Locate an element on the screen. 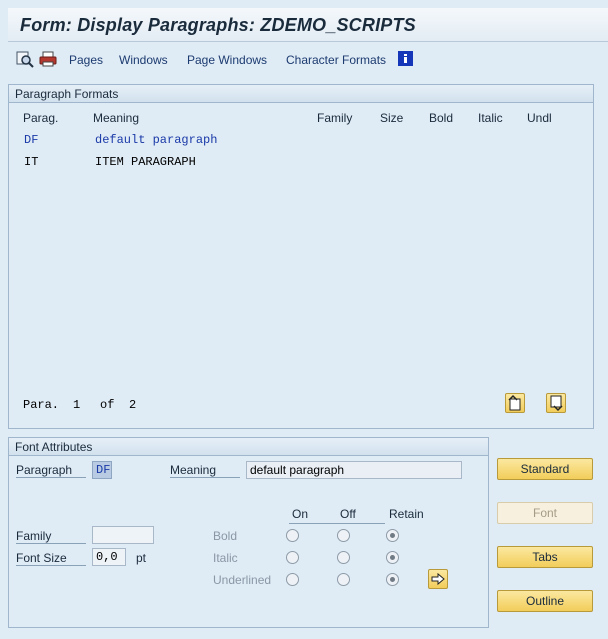 The height and width of the screenshot is (639, 608). meaning-field: default paragraph is located at coordinates (354, 470).